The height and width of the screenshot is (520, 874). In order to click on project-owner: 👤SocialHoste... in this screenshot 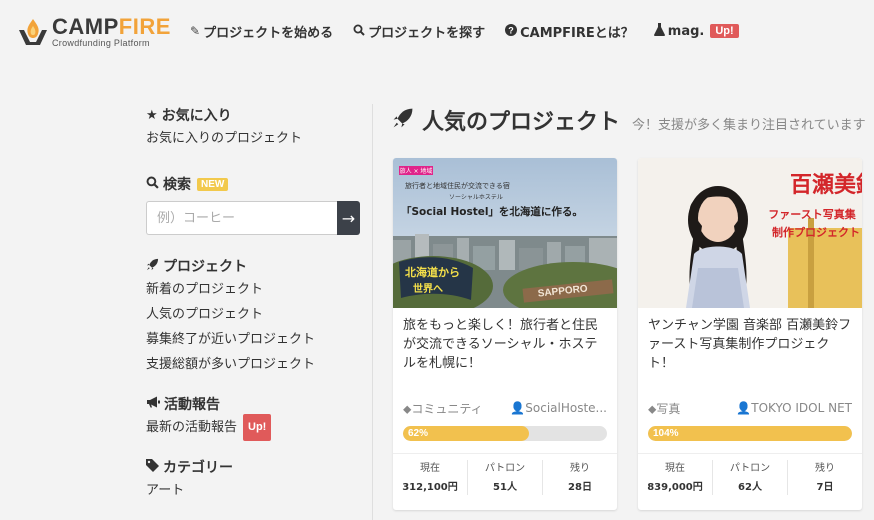, I will do `click(558, 408)`.